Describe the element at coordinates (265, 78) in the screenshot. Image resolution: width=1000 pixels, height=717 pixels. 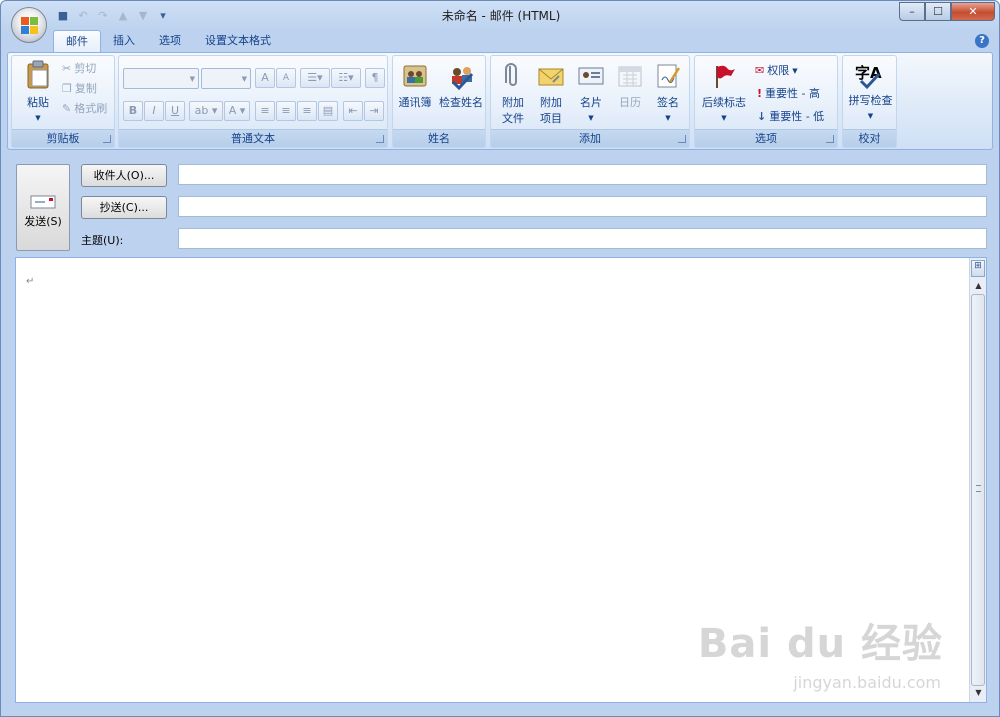
I see `grow-font-button: A` at that location.